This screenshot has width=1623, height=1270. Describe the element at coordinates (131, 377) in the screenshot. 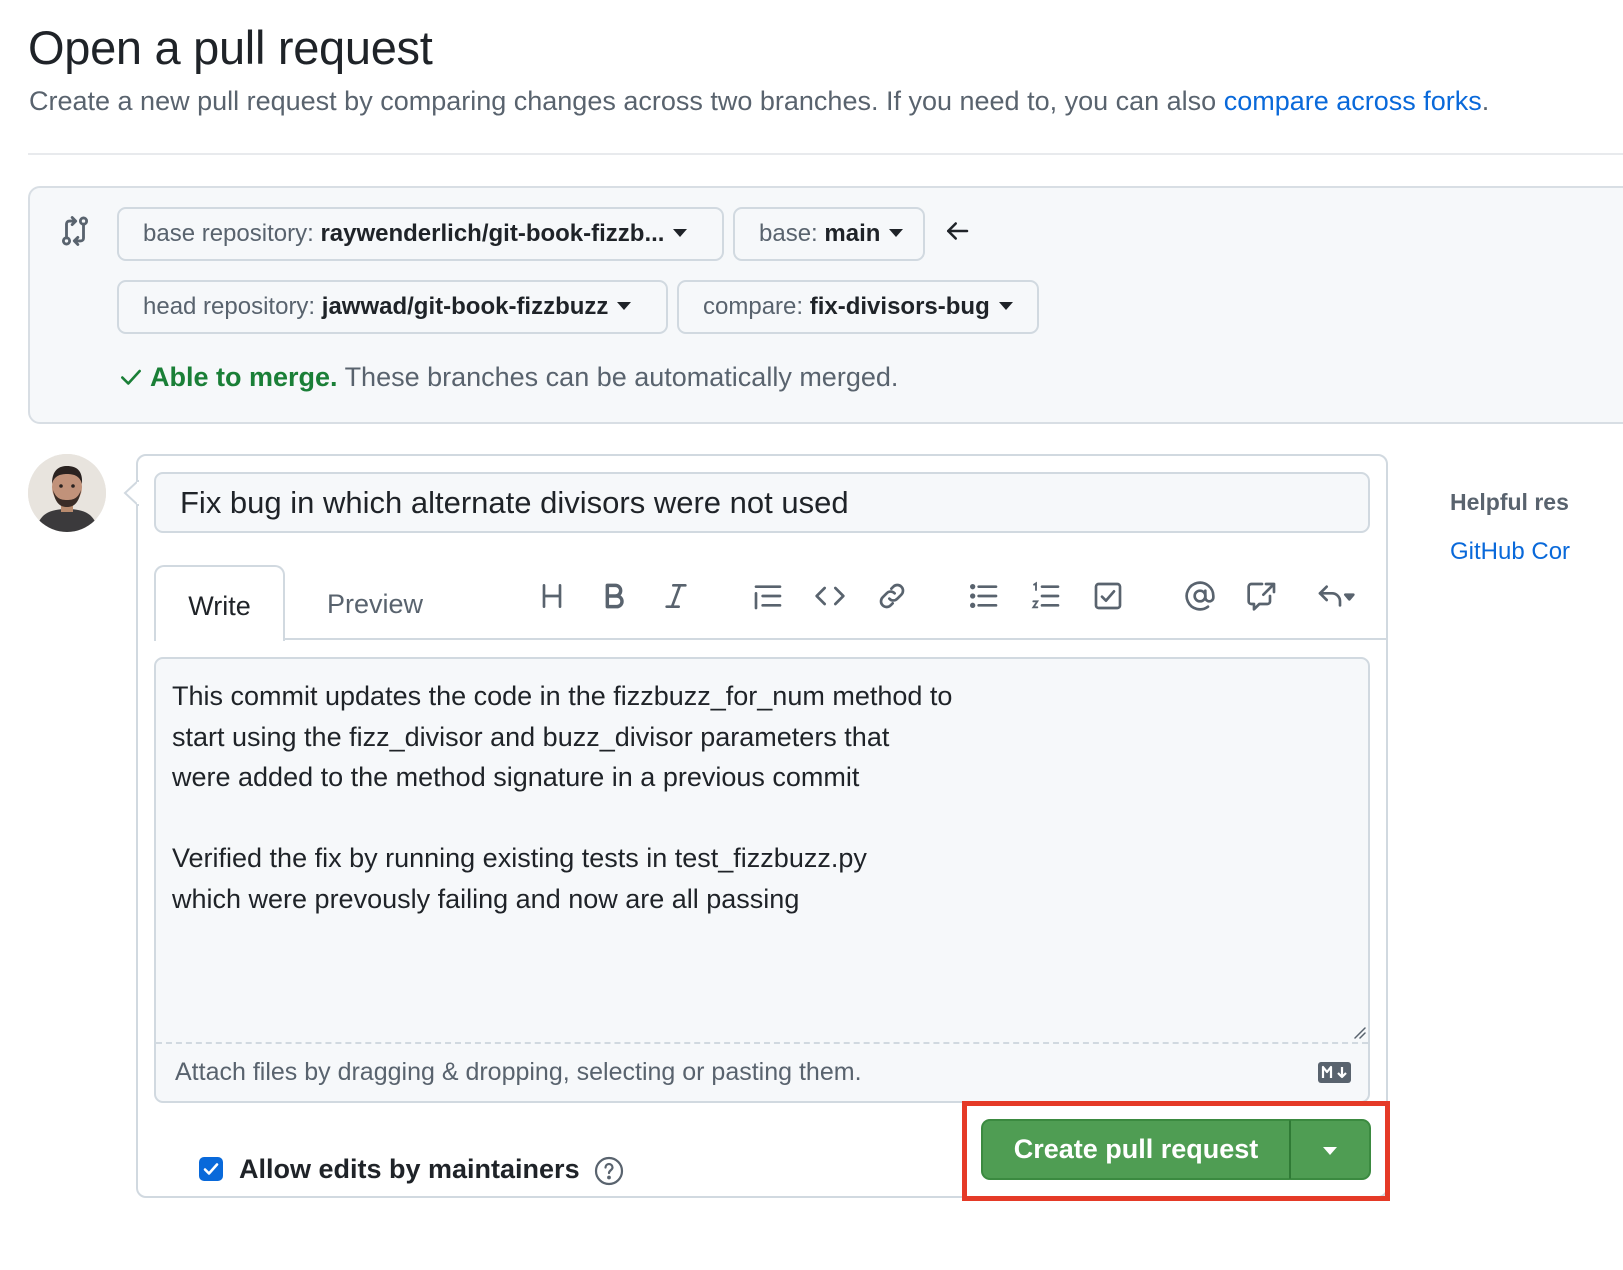

I see `check-icon` at that location.